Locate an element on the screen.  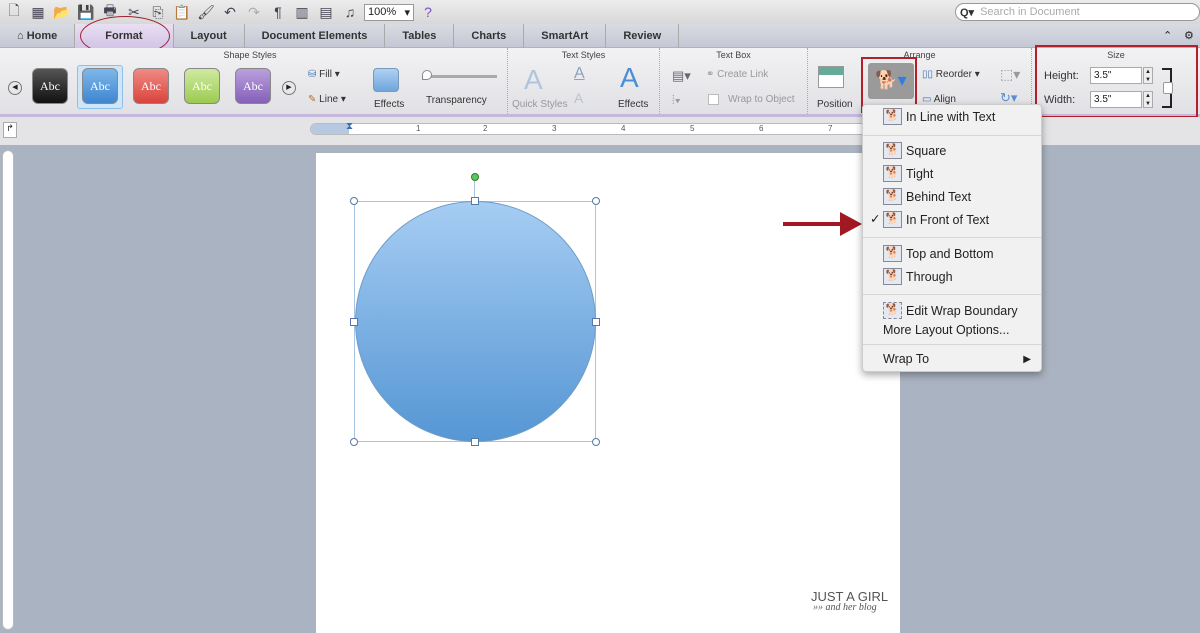
vertical-ruler is located at coordinates (8, 390).